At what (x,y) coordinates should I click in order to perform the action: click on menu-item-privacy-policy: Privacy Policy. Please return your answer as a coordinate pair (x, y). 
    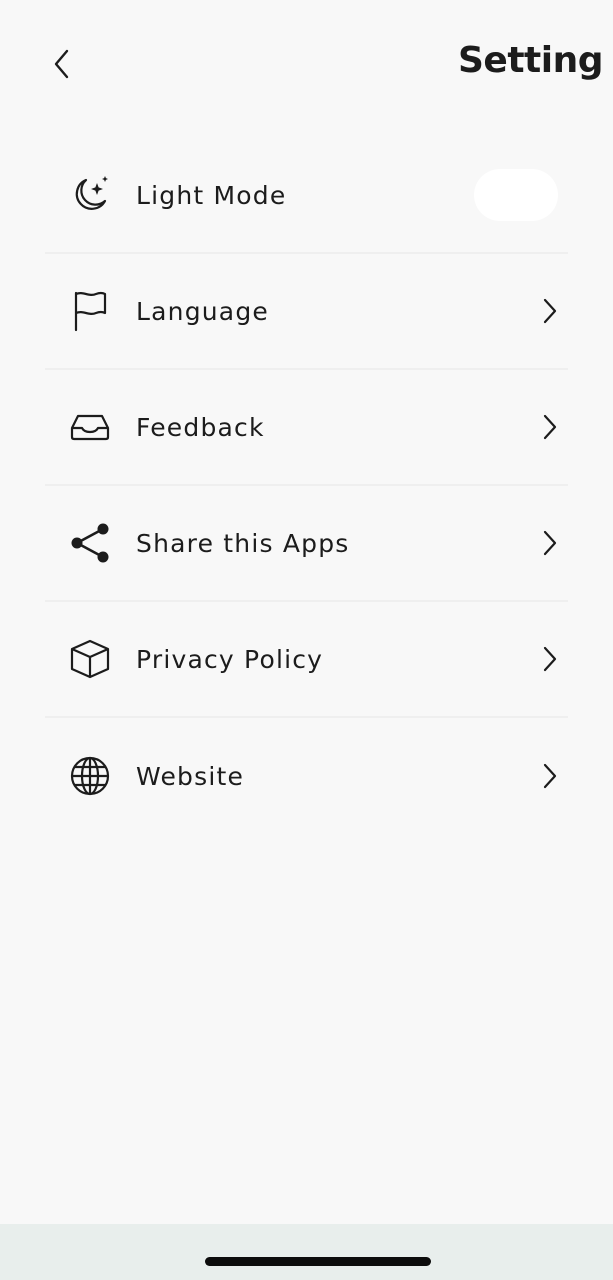
    Looking at the image, I should click on (306, 660).